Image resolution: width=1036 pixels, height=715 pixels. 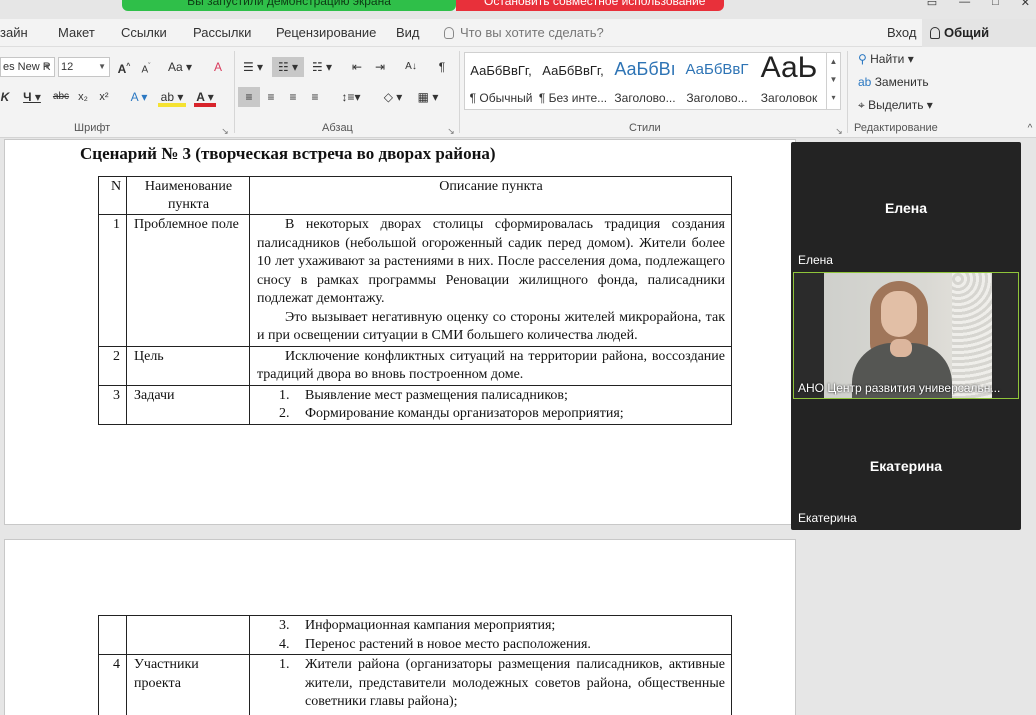 I want to click on superscript-icon: x², so click(x=104, y=97).